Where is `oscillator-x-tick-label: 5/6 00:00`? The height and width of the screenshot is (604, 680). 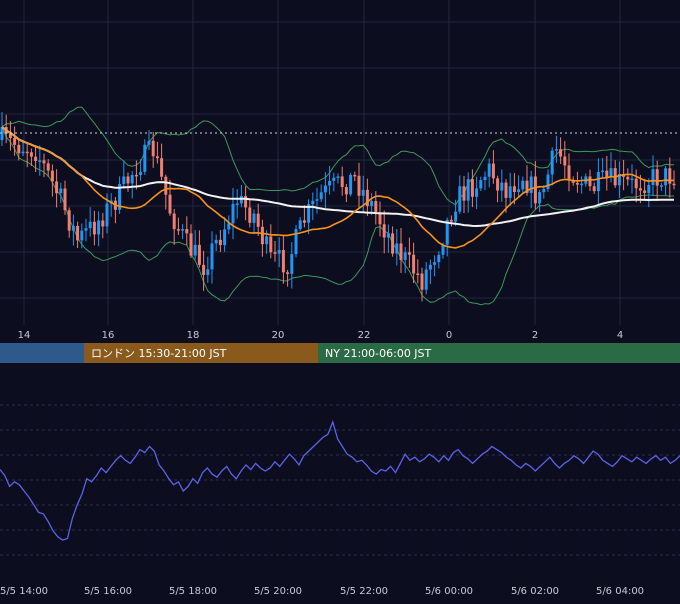 oscillator-x-tick-label: 5/6 00:00 is located at coordinates (449, 591).